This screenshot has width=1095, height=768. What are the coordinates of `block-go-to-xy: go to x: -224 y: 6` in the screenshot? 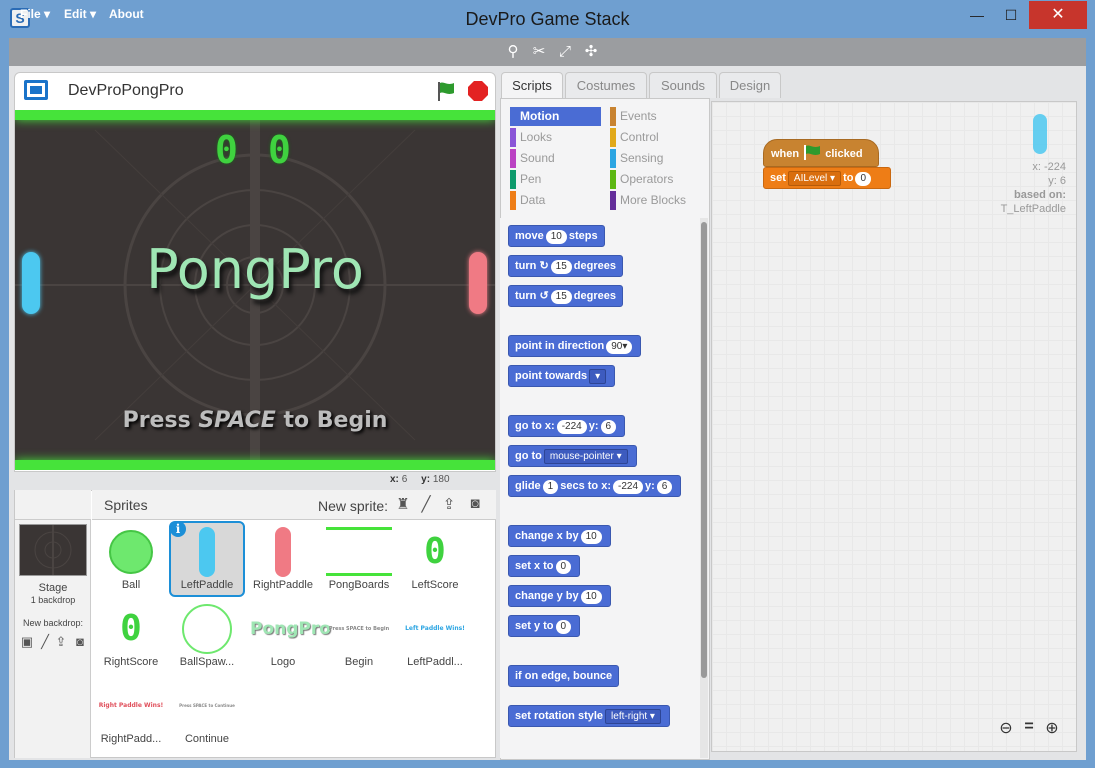 It's located at (567, 426).